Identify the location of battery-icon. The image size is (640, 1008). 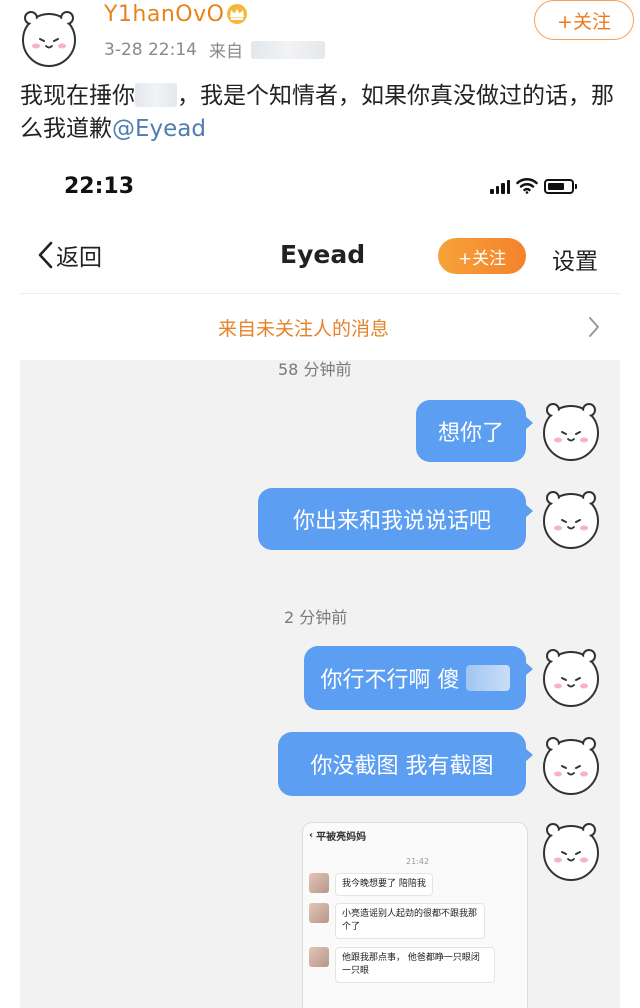
(560, 186).